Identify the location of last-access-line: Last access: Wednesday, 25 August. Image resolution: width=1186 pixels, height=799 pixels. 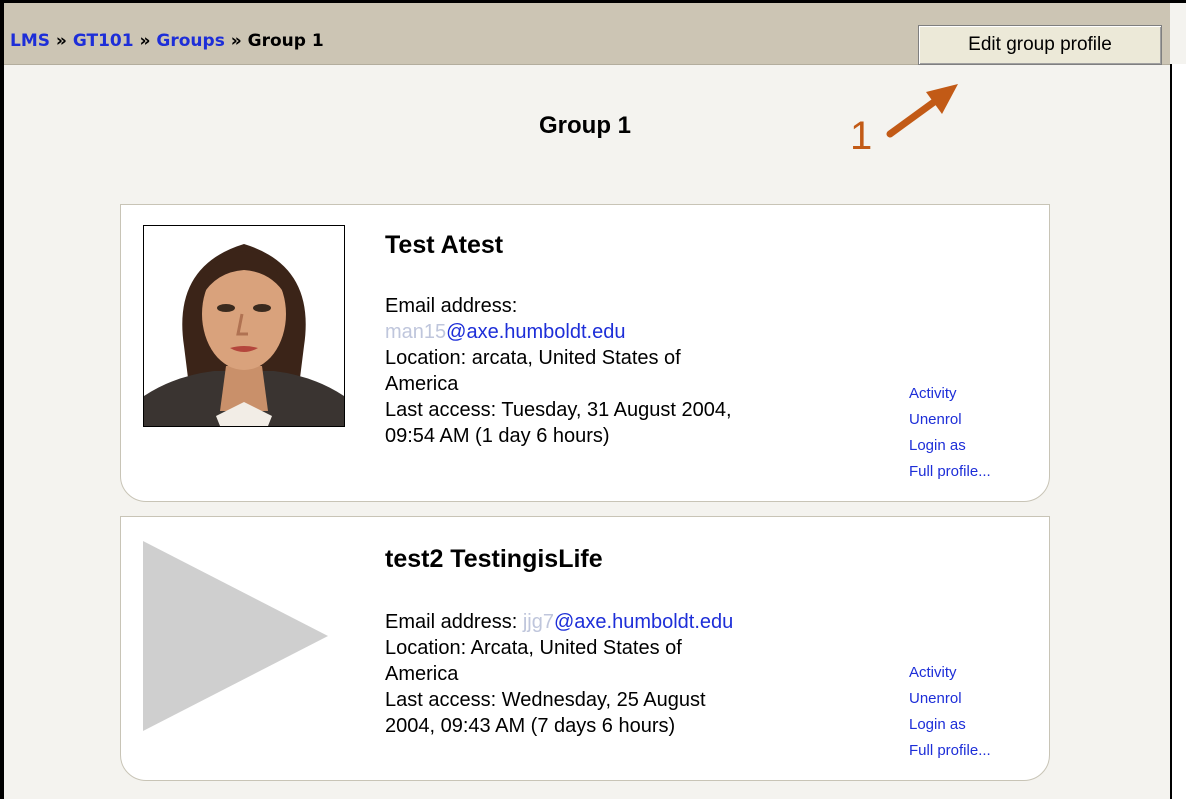
(545, 700).